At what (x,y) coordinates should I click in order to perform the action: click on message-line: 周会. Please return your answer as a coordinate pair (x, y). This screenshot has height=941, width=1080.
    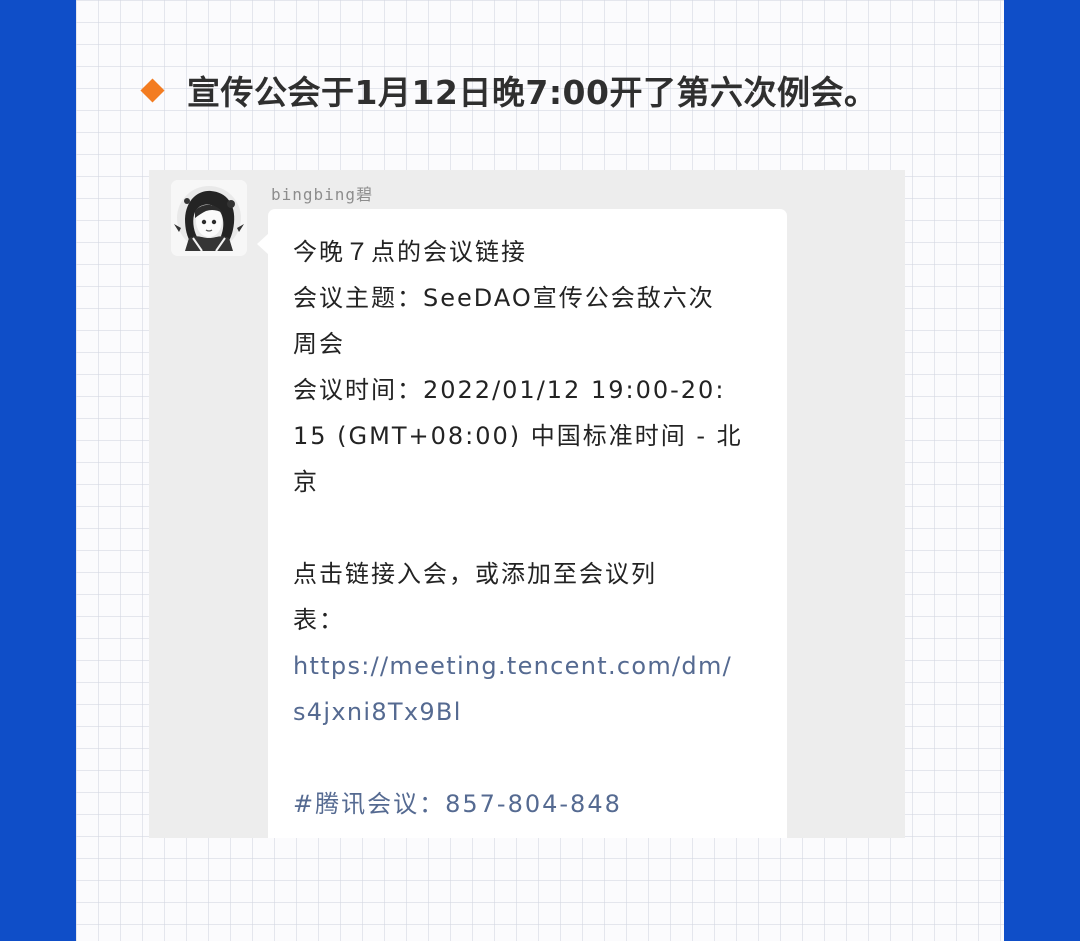
    Looking at the image, I should click on (319, 344).